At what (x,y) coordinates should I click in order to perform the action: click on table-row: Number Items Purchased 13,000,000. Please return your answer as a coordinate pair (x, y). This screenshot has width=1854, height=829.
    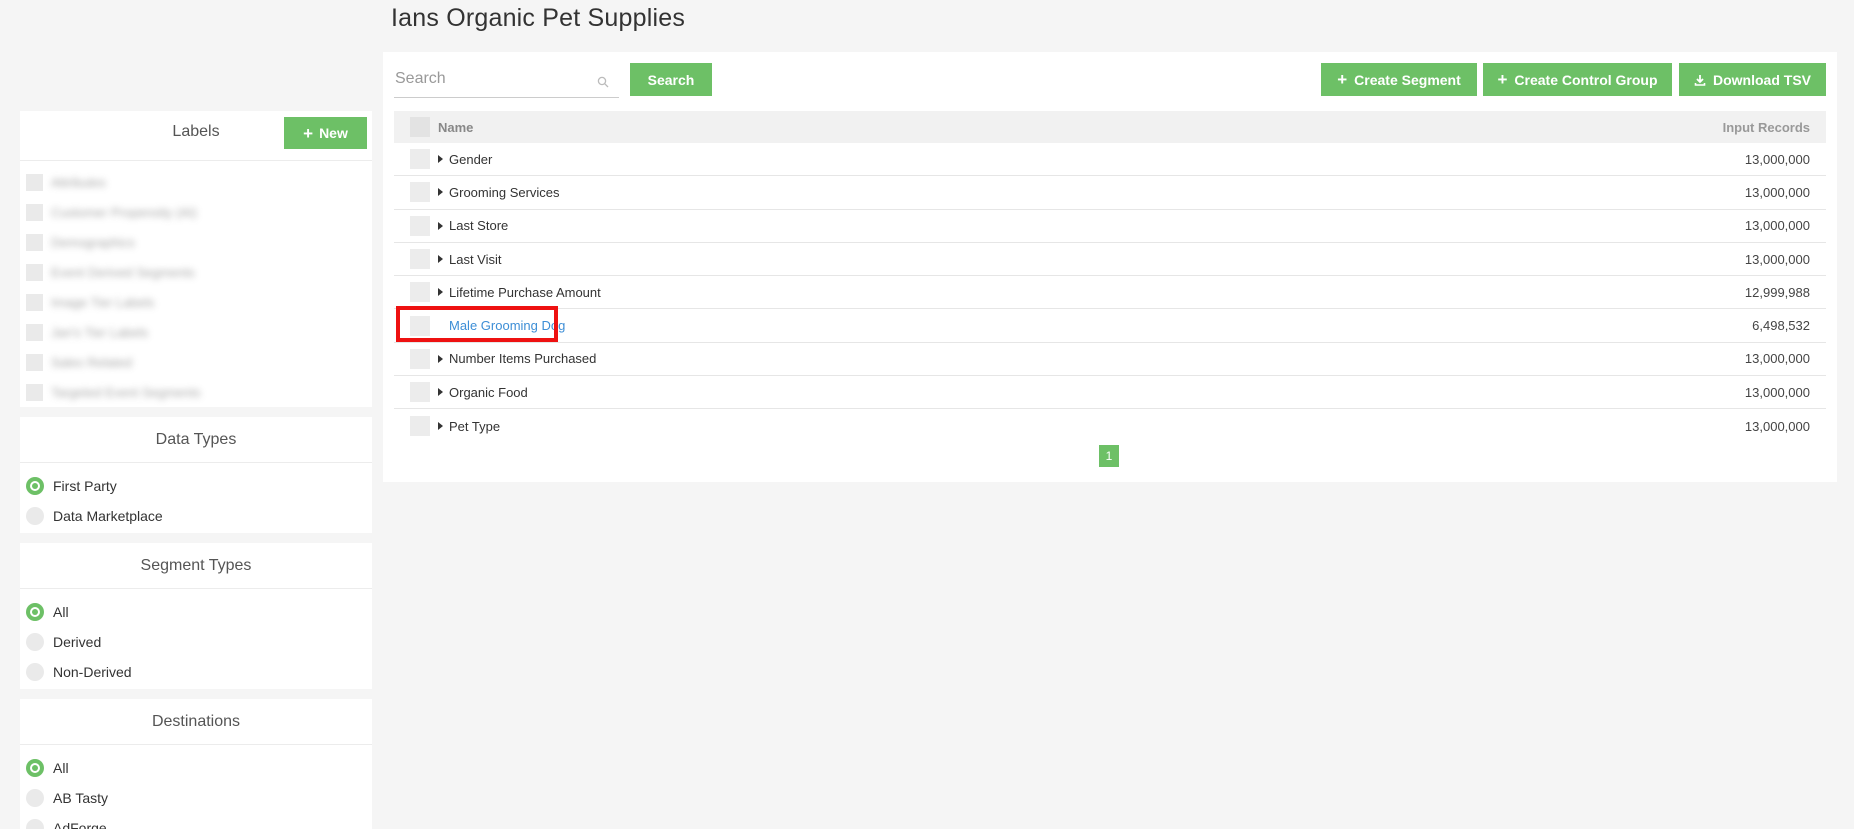
    Looking at the image, I should click on (1110, 360).